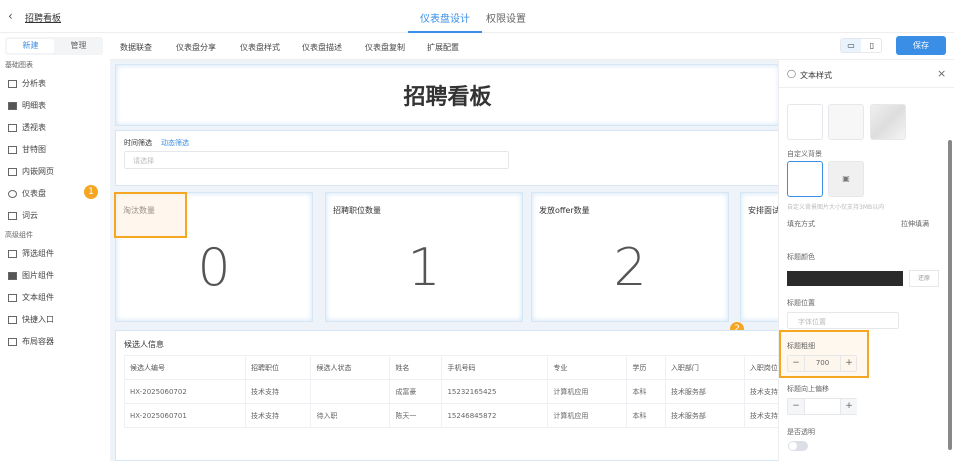  What do you see at coordinates (445, 21) in the screenshot?
I see `tab-design: 仪表盘设计` at bounding box center [445, 21].